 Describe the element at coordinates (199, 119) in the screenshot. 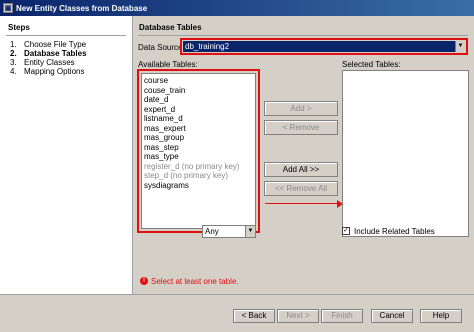

I see `table-list-item: listname_d` at that location.